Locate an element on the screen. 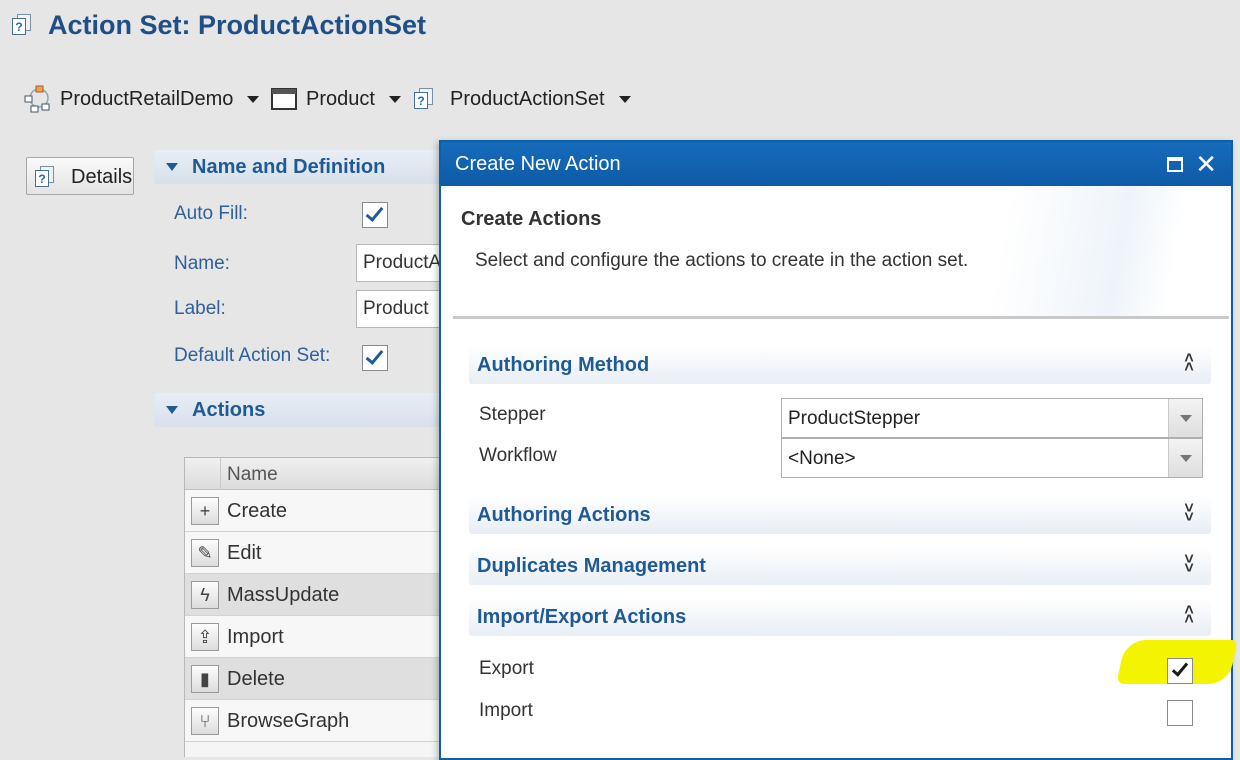 This screenshot has height=760, width=1240. app-hierarchy-icon is located at coordinates (37, 99).